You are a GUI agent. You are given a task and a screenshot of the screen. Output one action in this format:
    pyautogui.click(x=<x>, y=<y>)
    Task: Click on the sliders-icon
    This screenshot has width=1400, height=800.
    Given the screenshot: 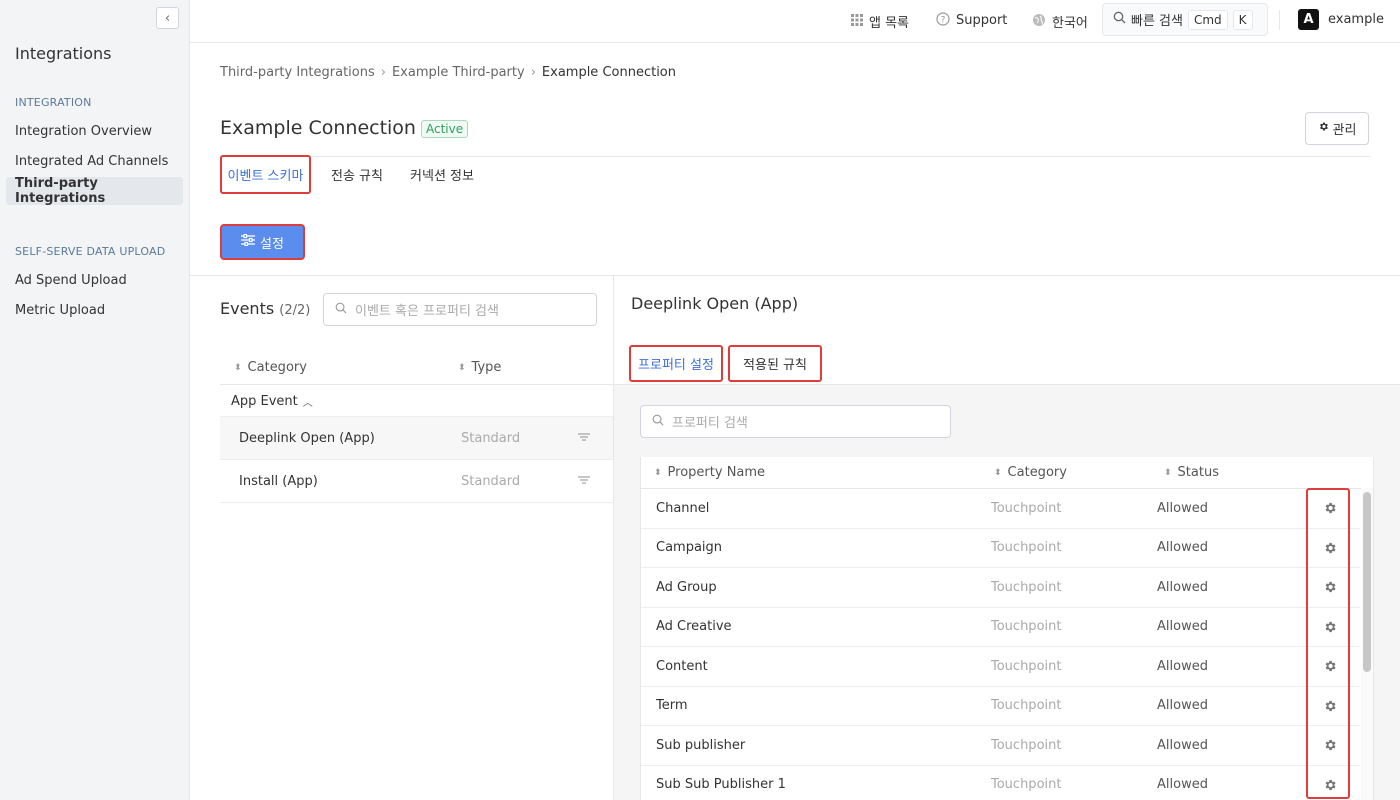 What is the action you would take?
    pyautogui.click(x=248, y=241)
    